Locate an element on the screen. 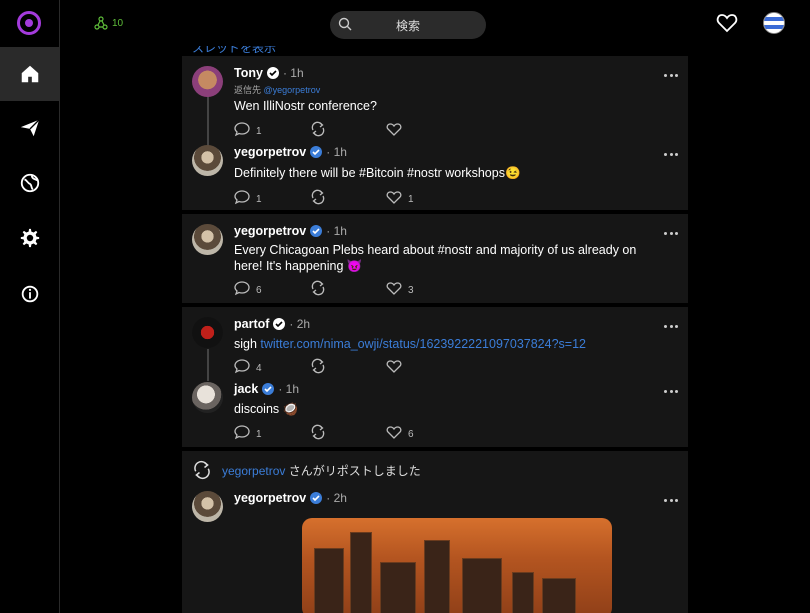 The width and height of the screenshot is (810, 613). author-line: Tony · 1h is located at coordinates (269, 73).